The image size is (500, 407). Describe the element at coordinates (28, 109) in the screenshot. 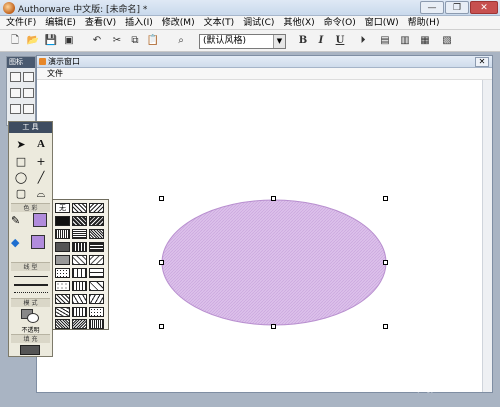

I see `framework-icon` at that location.